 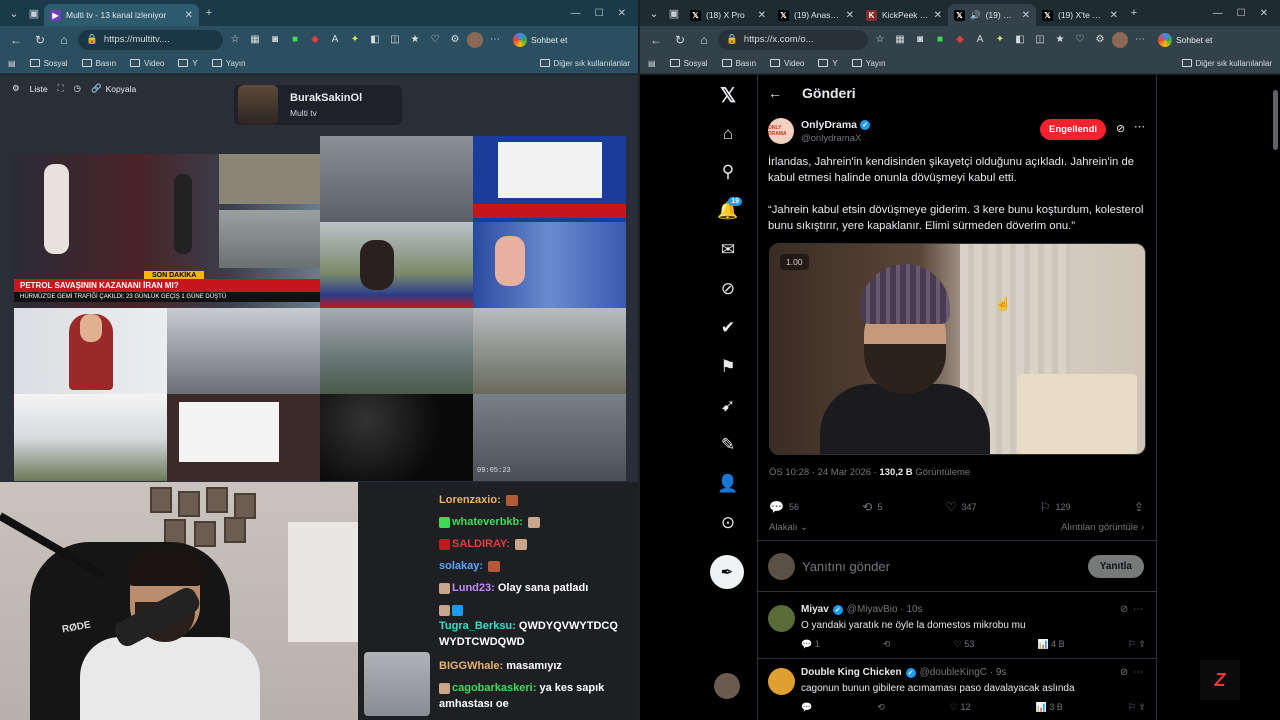 What do you see at coordinates (727, 572) in the screenshot?
I see `compose-post-button: ✒` at bounding box center [727, 572].